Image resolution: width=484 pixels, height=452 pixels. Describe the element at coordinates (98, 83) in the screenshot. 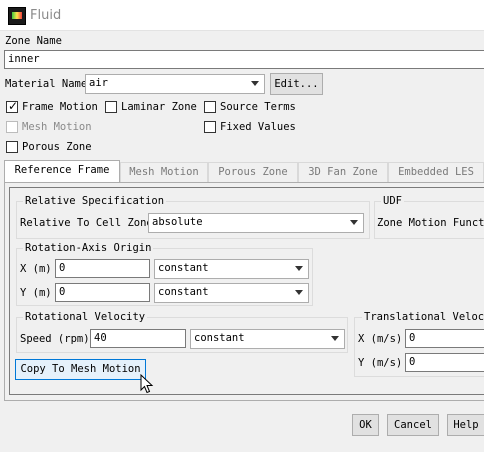

I see `material-name-value: air` at that location.